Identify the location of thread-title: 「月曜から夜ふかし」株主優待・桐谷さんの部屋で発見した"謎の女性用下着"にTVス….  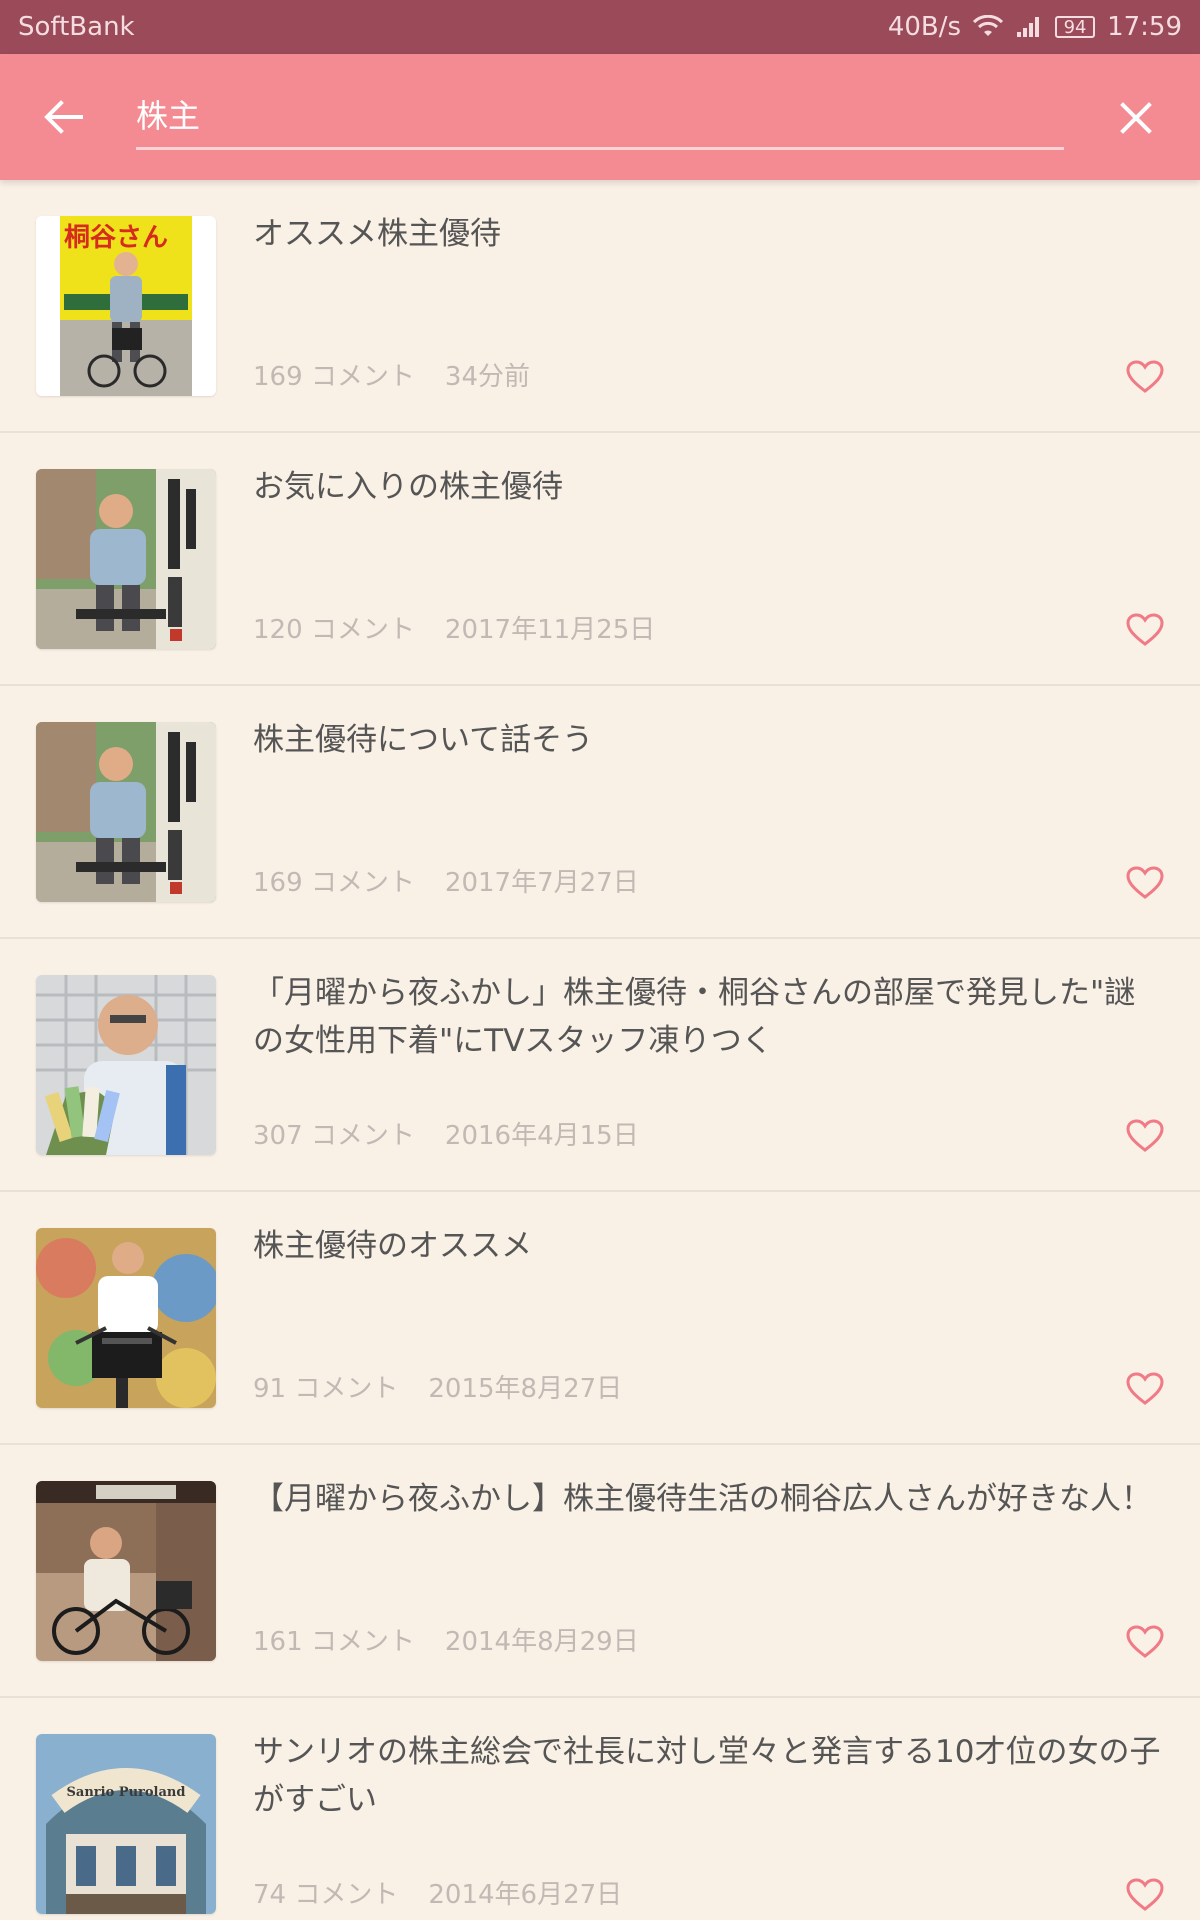
(694, 1017).